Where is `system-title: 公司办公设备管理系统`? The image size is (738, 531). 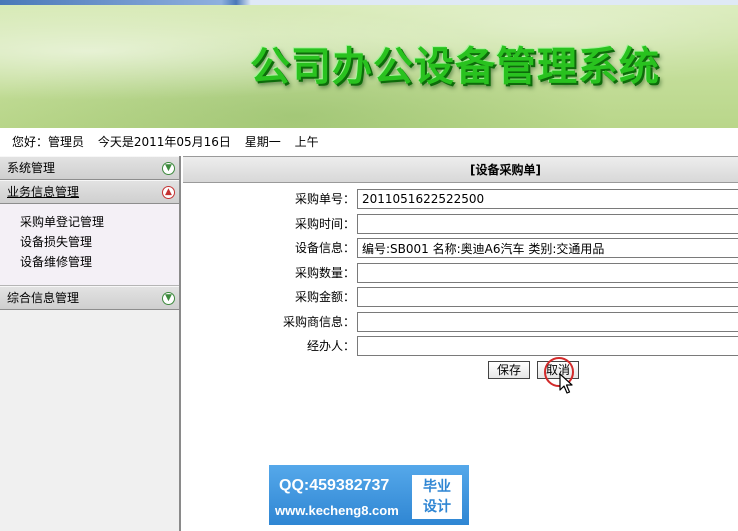
system-title: 公司办公设备管理系统 is located at coordinates (455, 66).